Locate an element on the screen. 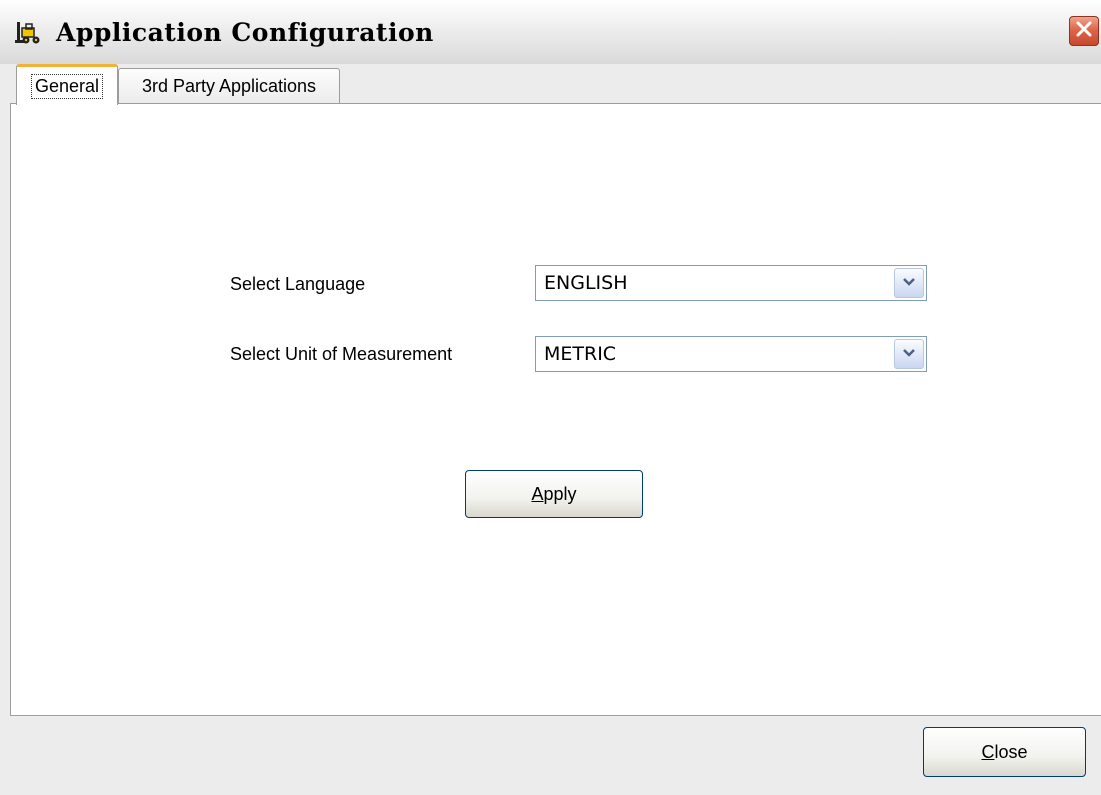  apply-button-label: Apply is located at coordinates (554, 493).